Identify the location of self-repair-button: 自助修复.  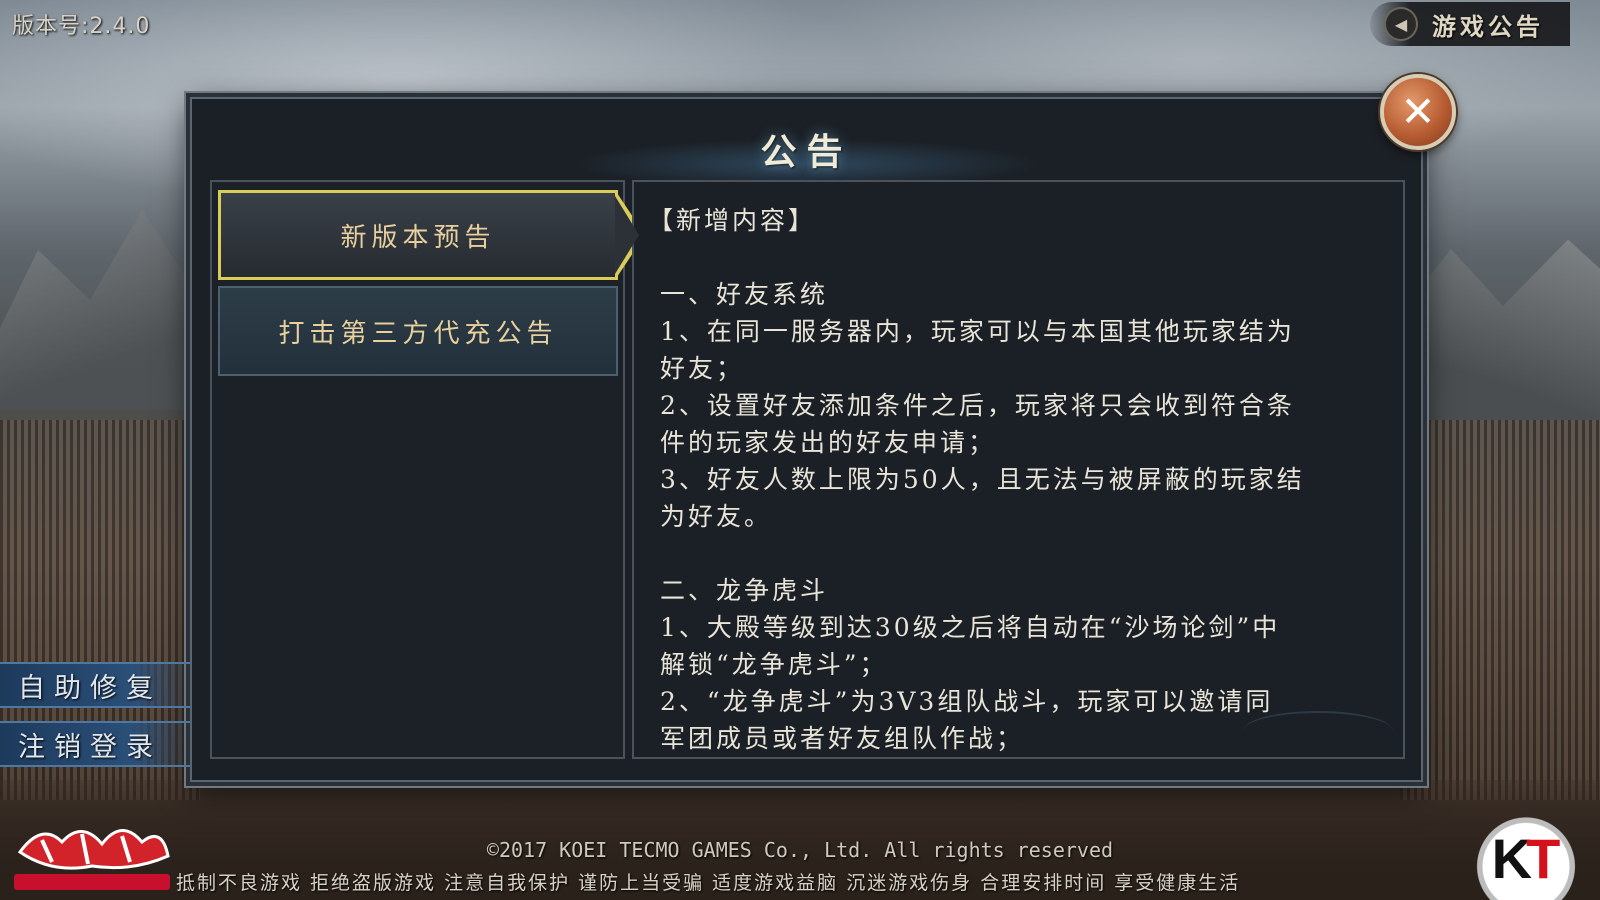
(95, 685).